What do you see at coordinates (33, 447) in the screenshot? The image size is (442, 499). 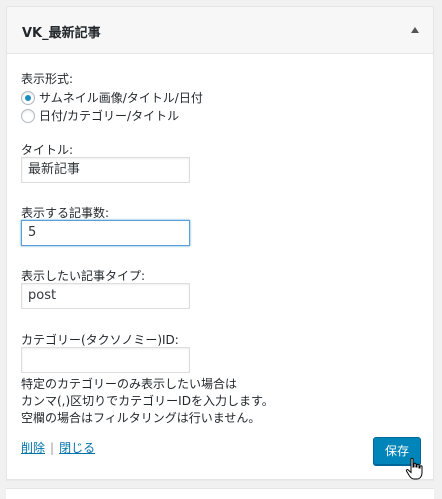 I see `delete-link: 削除` at bounding box center [33, 447].